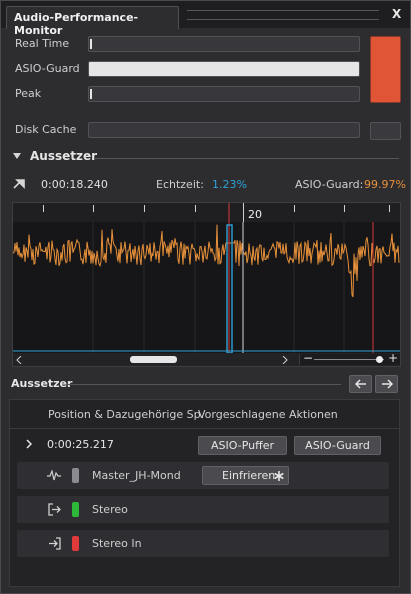 The width and height of the screenshot is (411, 594). Describe the element at coordinates (379, 359) in the screenshot. I see `zoom-slider-handle` at that location.